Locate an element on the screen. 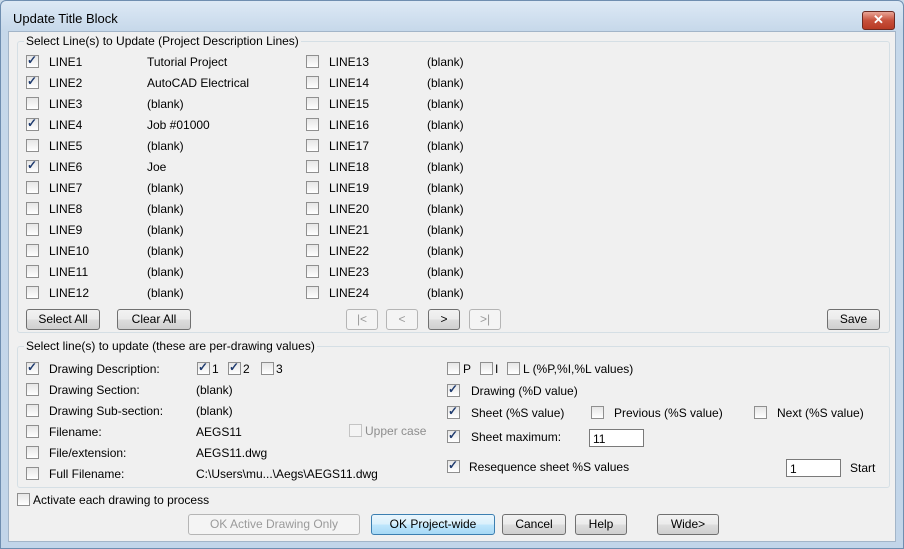 This screenshot has height=549, width=904. line-name: LINE24 is located at coordinates (349, 293).